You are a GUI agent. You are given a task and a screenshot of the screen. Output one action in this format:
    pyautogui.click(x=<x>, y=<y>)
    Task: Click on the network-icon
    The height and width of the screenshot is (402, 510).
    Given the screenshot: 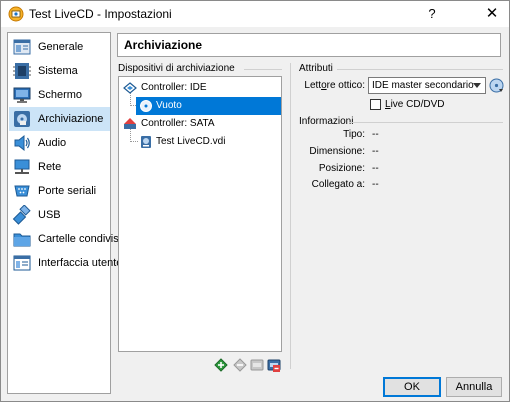 What is the action you would take?
    pyautogui.click(x=22, y=166)
    